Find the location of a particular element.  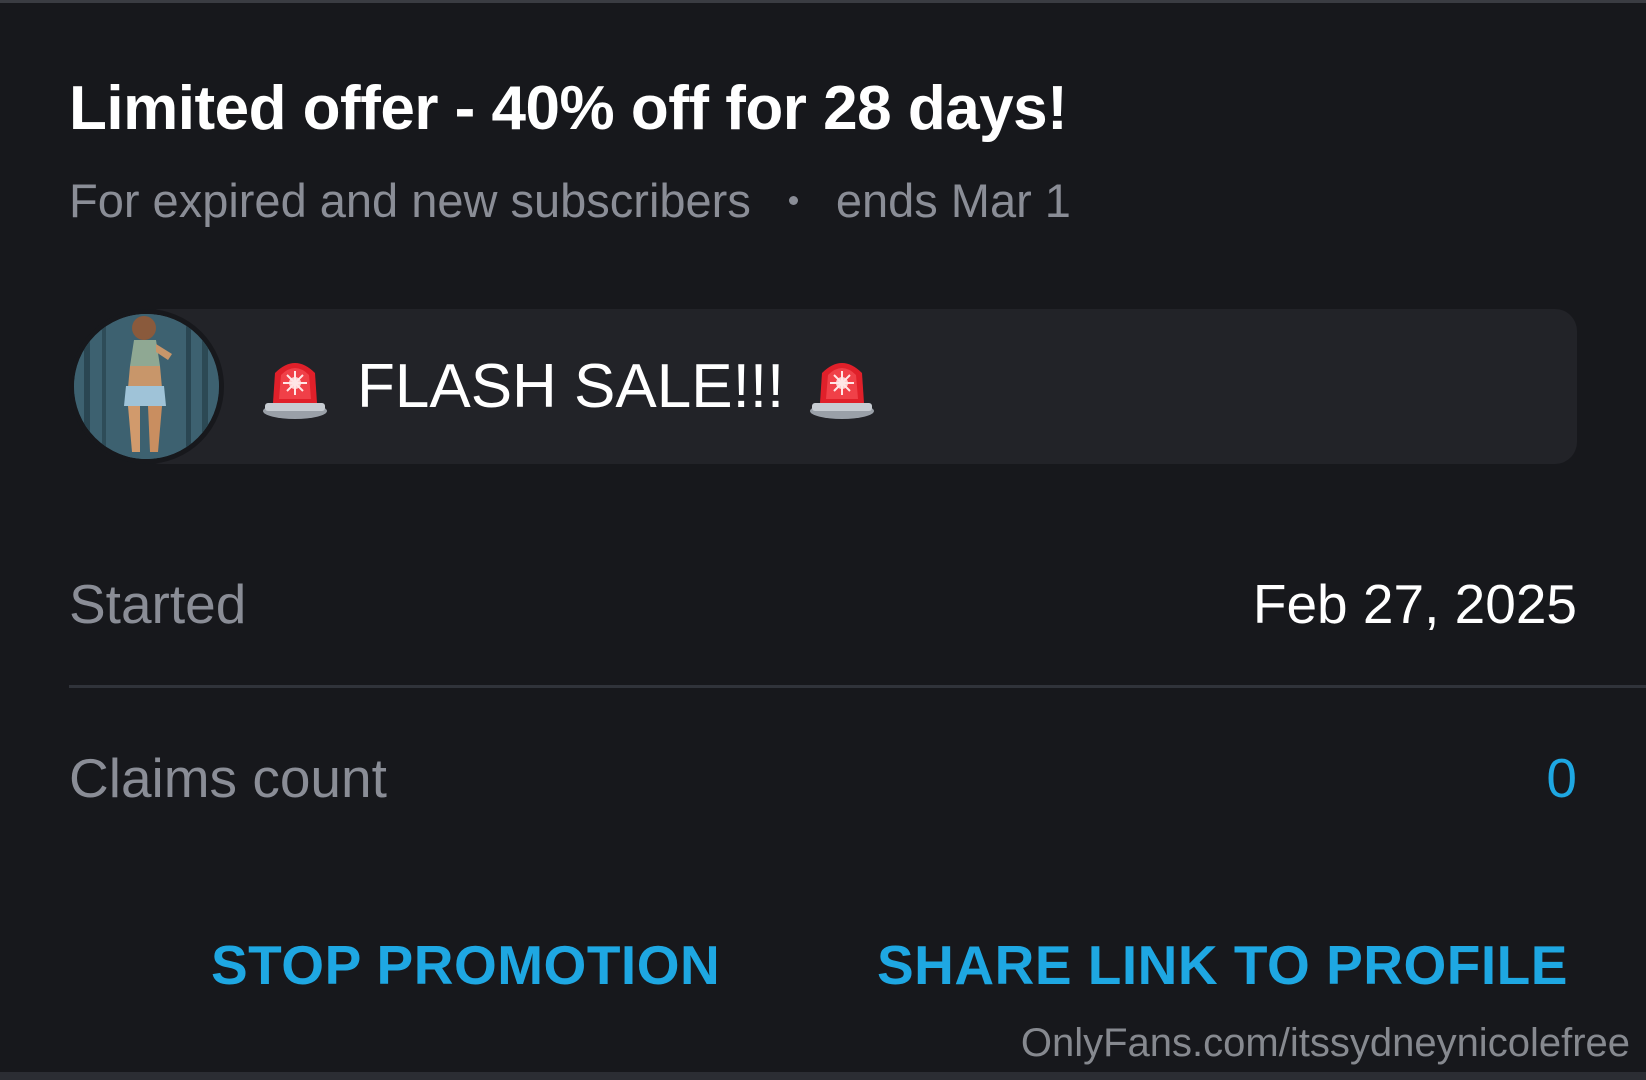

claims-row: Claims count 0 is located at coordinates (823, 778).